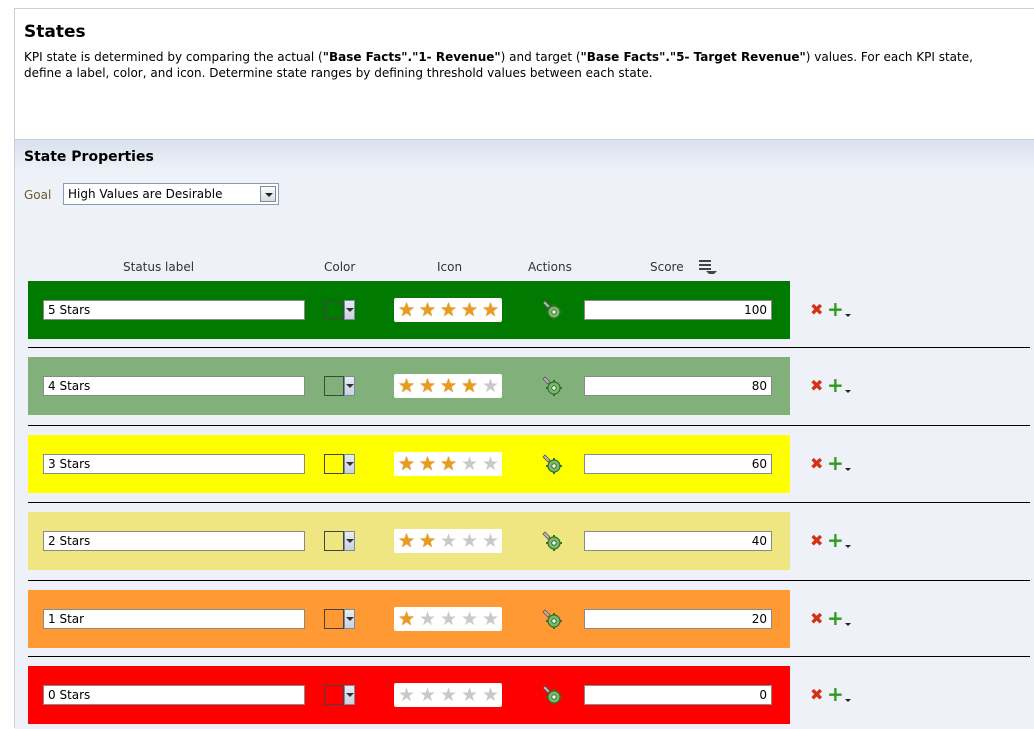 This screenshot has height=729, width=1034. I want to click on score-input: 60, so click(678, 464).